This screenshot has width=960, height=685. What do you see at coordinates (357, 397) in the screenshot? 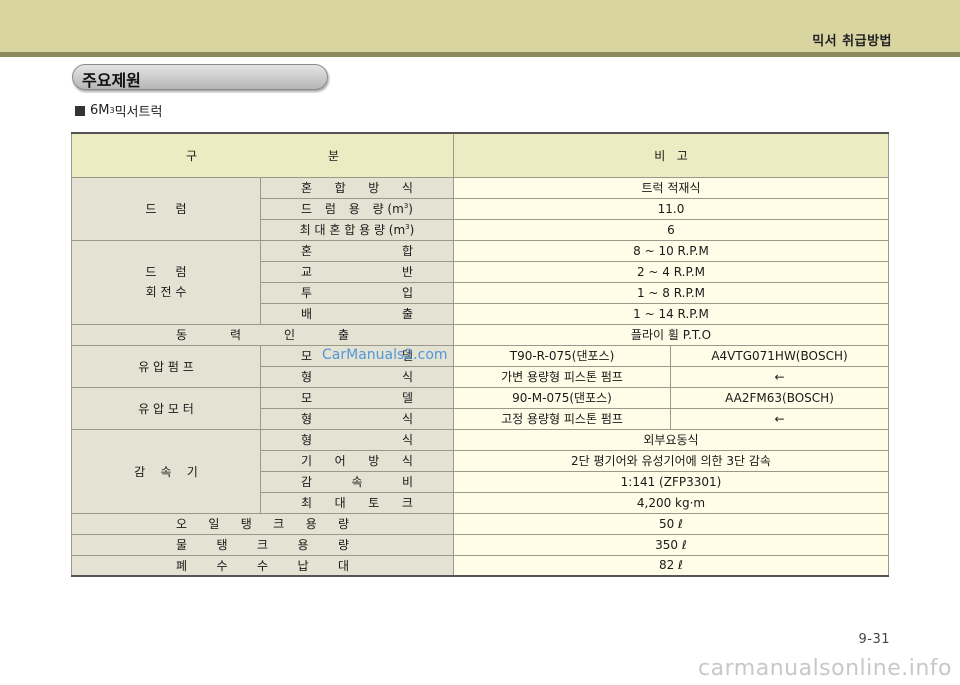
I see `row-label: 모델` at bounding box center [357, 397].